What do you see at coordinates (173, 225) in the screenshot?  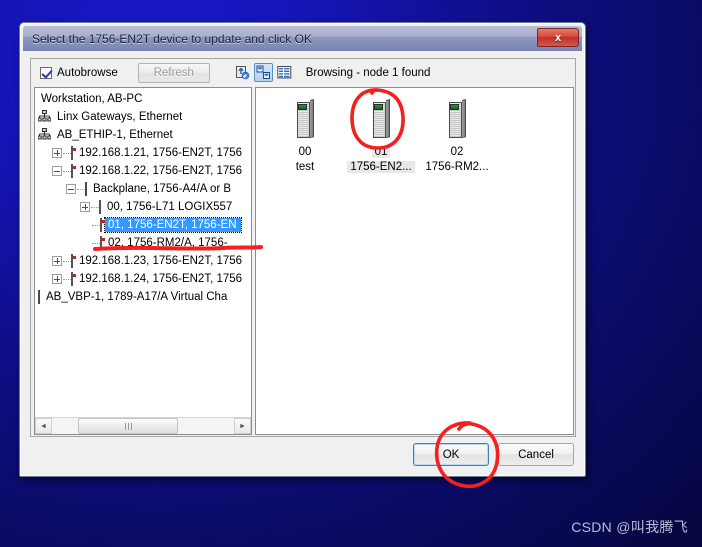 I see `tree-item-label: 01, 1756-EN2T, 1756-EN` at bounding box center [173, 225].